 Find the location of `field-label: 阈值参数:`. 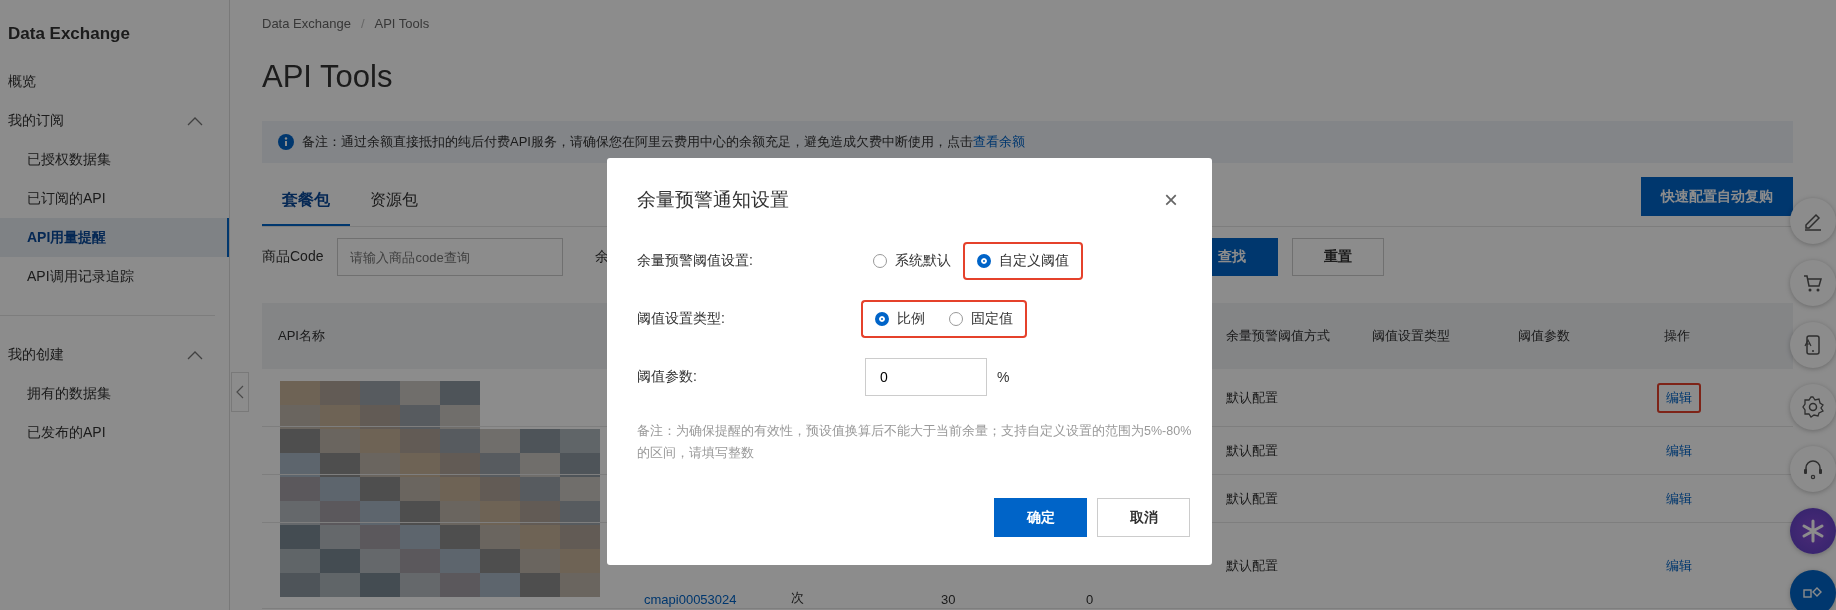

field-label: 阈值参数: is located at coordinates (667, 377).